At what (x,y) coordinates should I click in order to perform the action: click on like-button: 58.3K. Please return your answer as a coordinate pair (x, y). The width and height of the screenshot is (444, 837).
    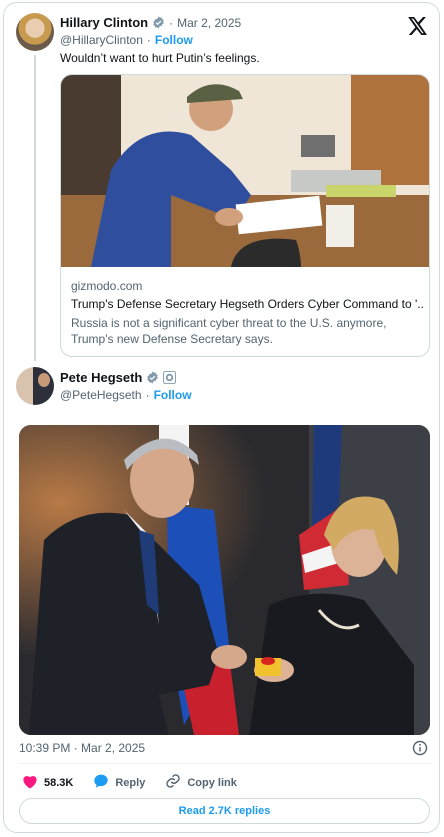
    Looking at the image, I should click on (47, 783).